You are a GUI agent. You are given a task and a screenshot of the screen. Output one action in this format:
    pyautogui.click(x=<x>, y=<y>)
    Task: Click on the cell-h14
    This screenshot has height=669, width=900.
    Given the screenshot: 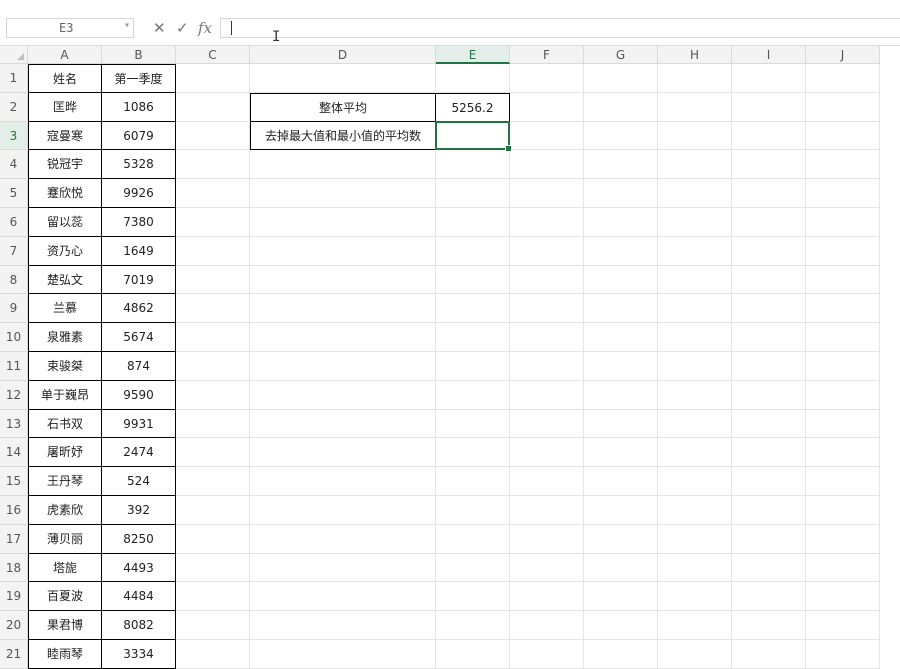 What is the action you would take?
    pyautogui.click(x=695, y=453)
    